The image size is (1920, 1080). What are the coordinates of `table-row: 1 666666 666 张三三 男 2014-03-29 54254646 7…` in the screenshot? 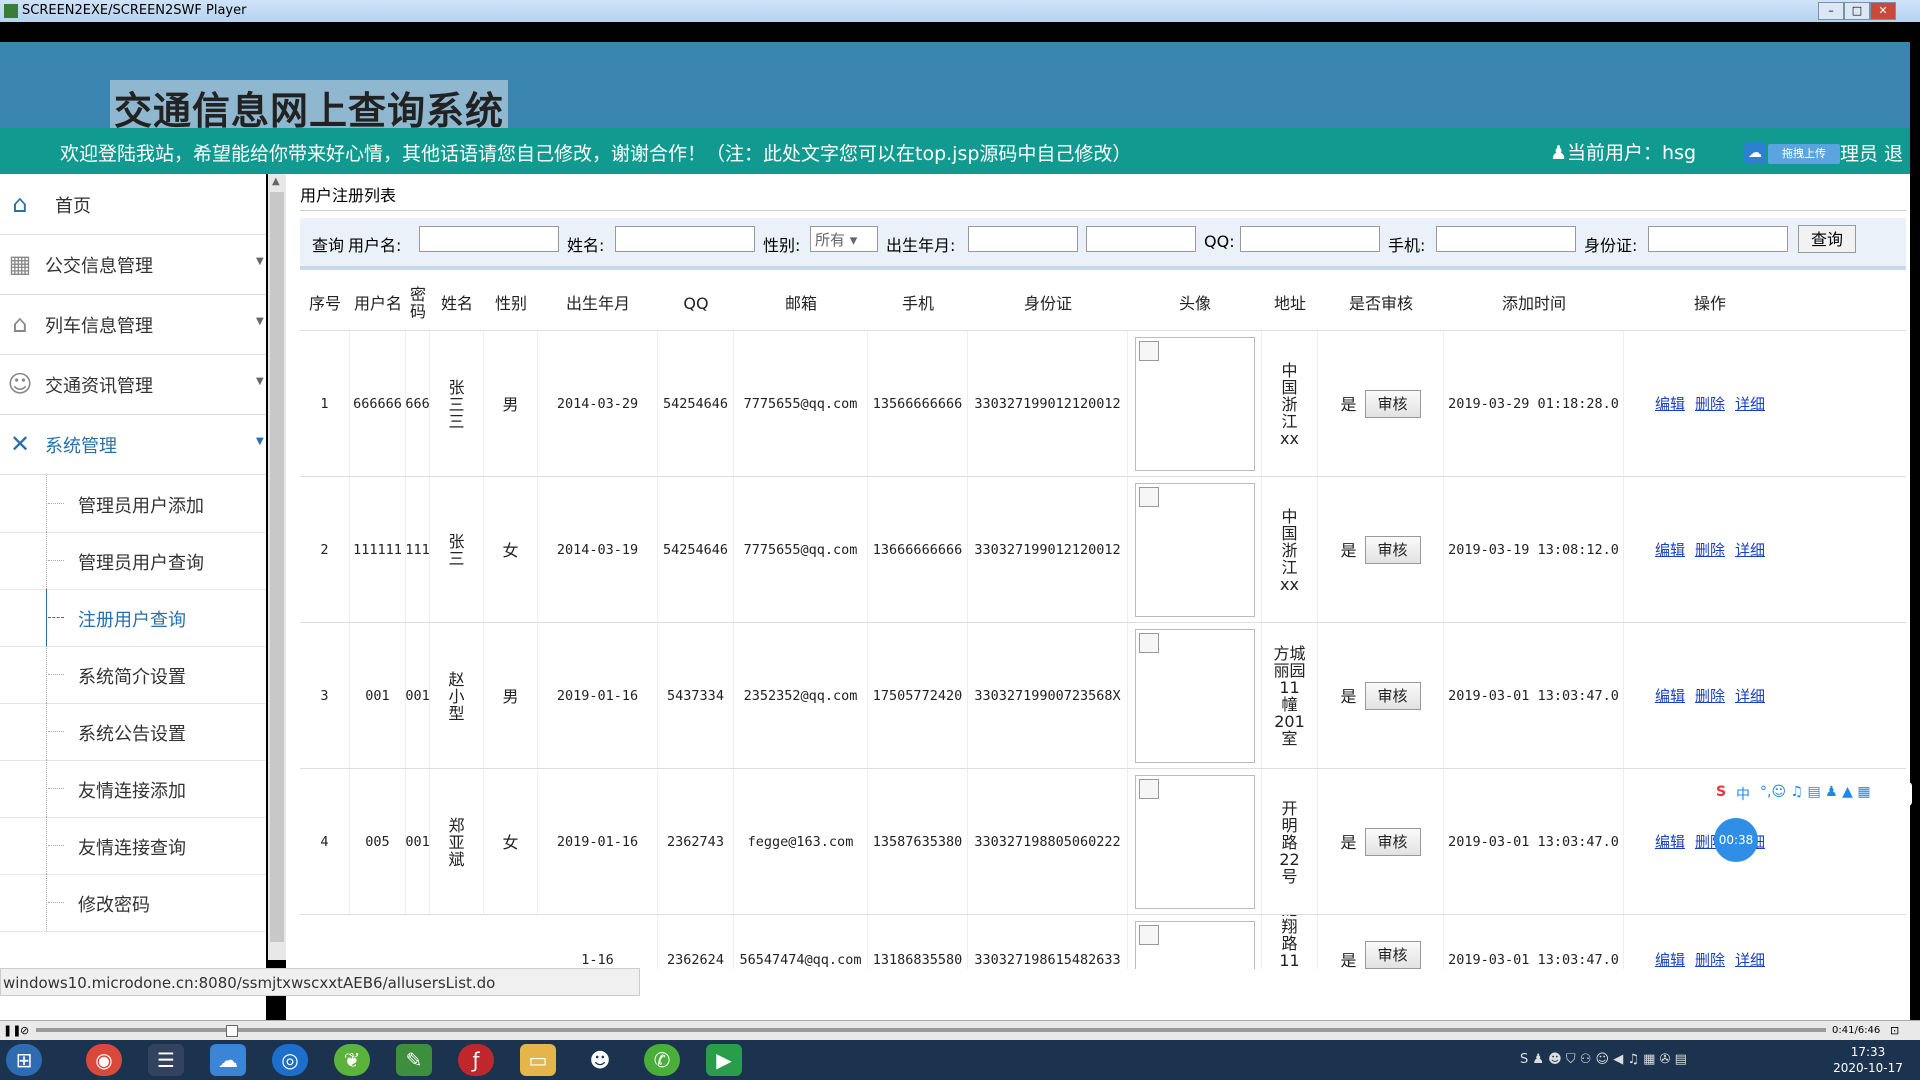 It's located at (1103, 403).